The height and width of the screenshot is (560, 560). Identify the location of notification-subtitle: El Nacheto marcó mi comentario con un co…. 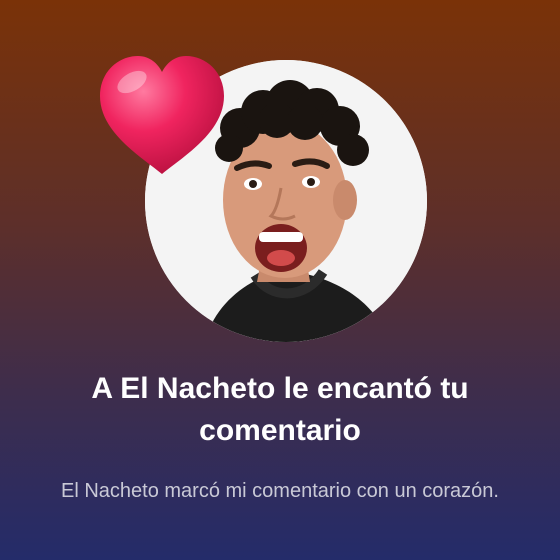
(280, 491).